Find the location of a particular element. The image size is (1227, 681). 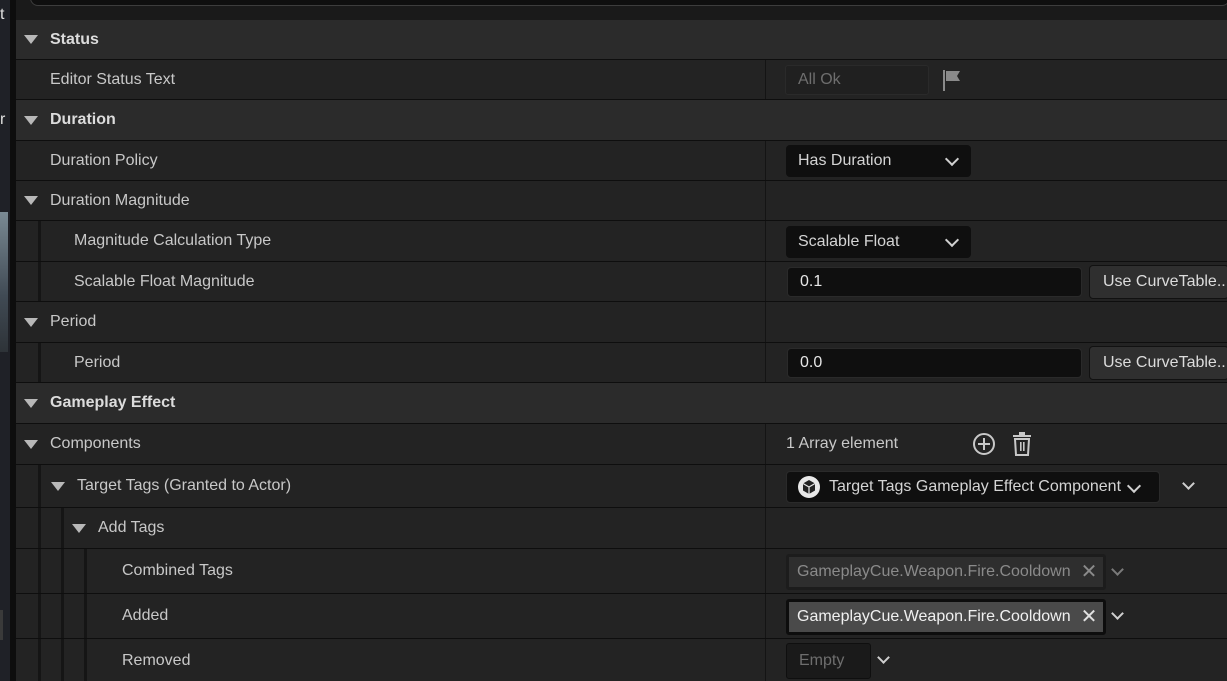

search-input is located at coordinates (628, 3).